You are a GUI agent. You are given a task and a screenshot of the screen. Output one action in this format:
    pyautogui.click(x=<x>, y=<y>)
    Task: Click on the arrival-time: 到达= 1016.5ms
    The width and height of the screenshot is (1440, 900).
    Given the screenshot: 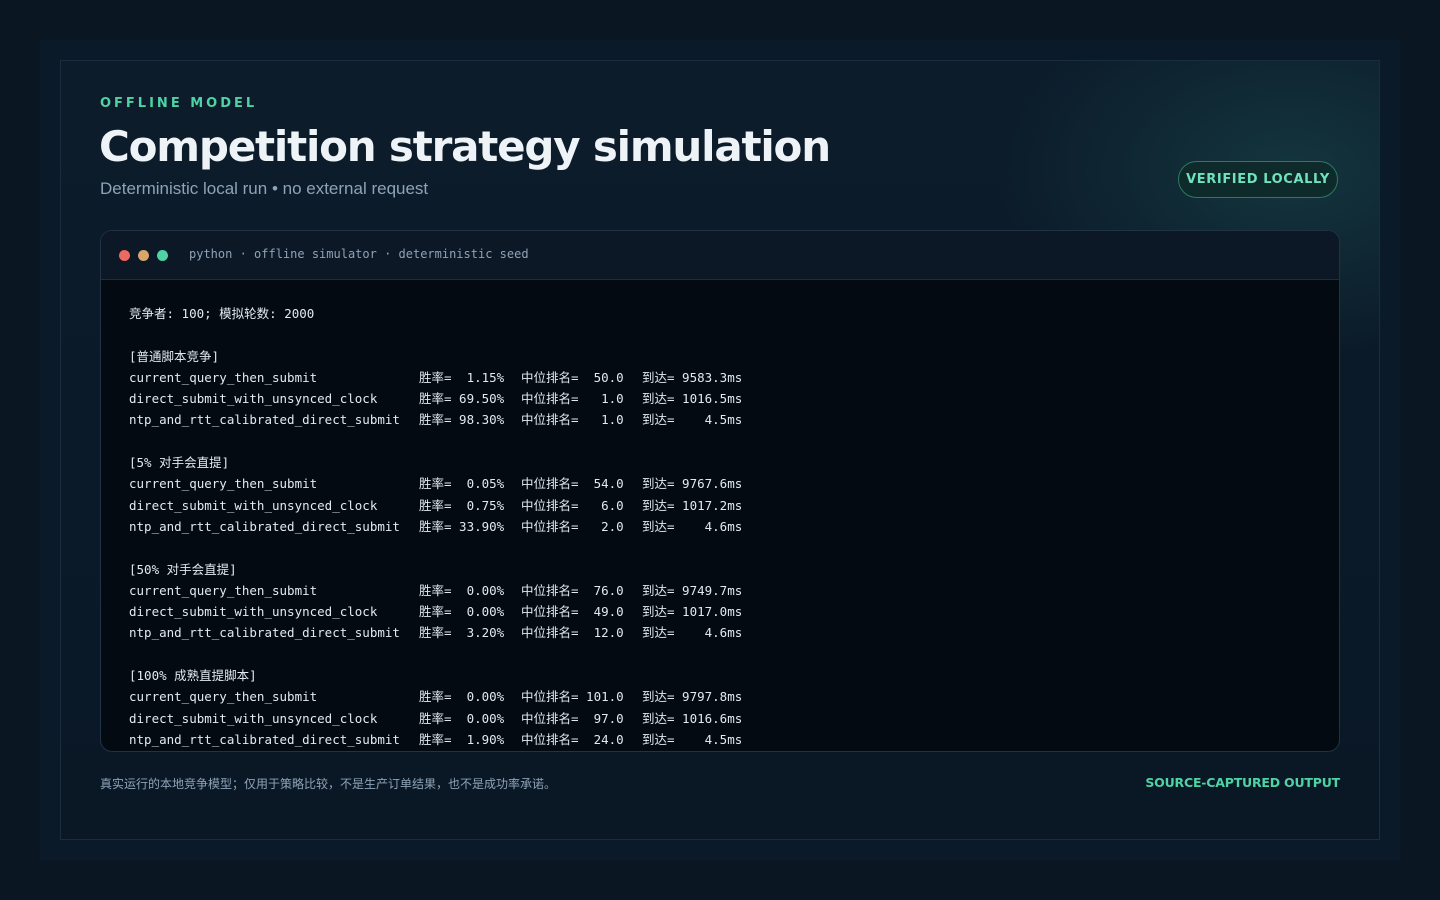 What is the action you would take?
    pyautogui.click(x=692, y=399)
    